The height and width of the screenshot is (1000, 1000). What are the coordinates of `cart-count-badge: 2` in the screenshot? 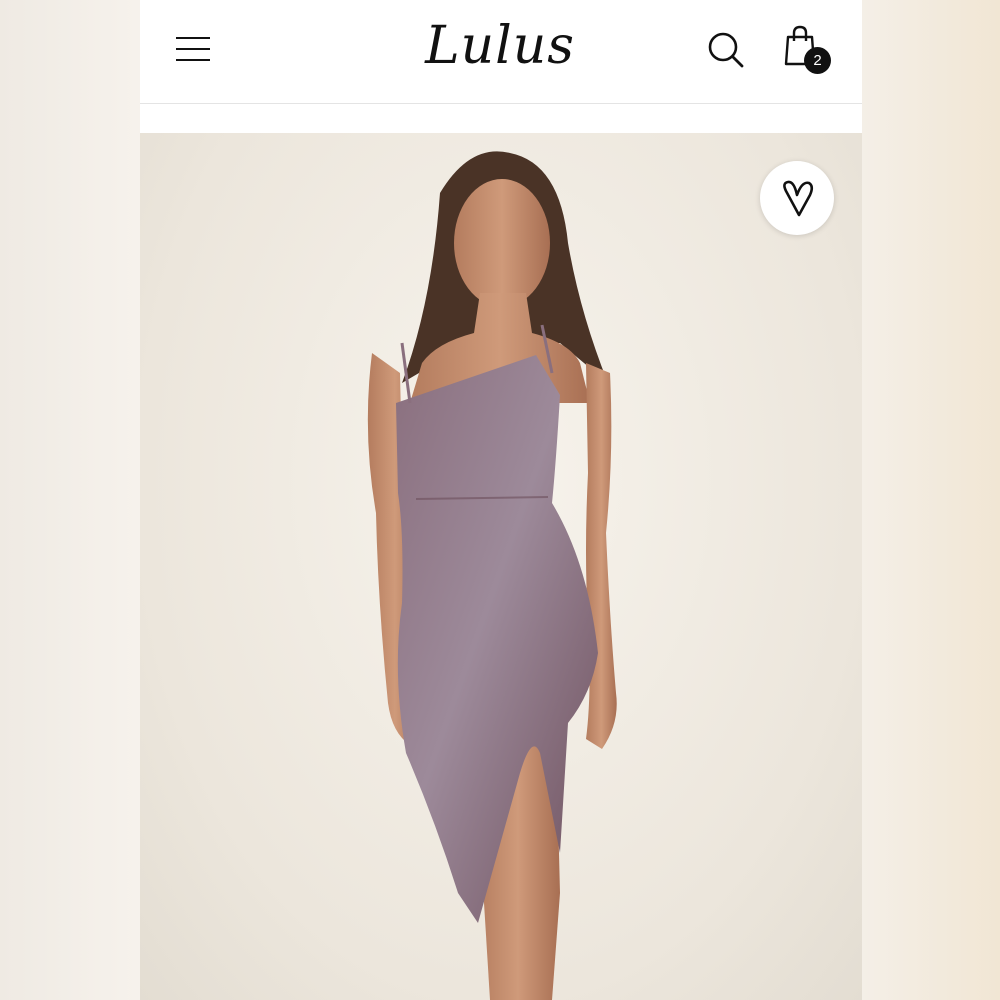 It's located at (817, 60).